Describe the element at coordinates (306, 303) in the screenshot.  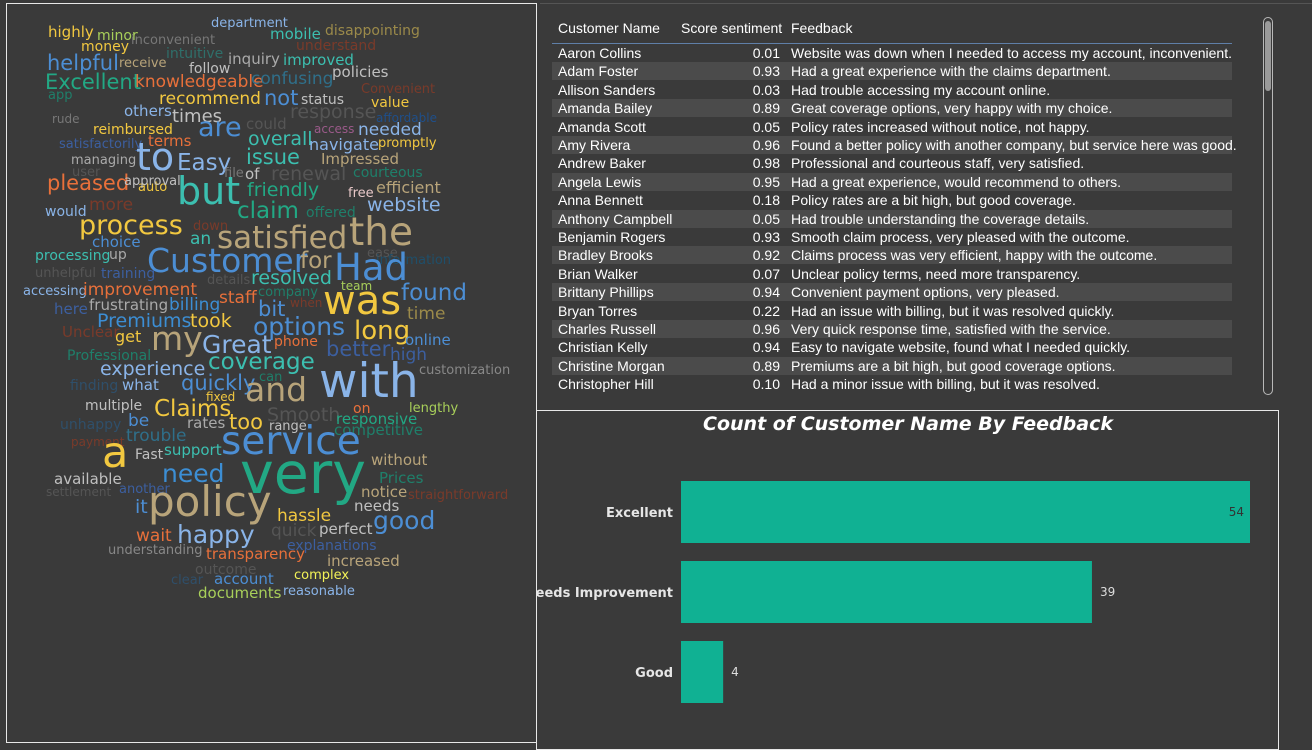
I see `wordcloud-word: when` at that location.